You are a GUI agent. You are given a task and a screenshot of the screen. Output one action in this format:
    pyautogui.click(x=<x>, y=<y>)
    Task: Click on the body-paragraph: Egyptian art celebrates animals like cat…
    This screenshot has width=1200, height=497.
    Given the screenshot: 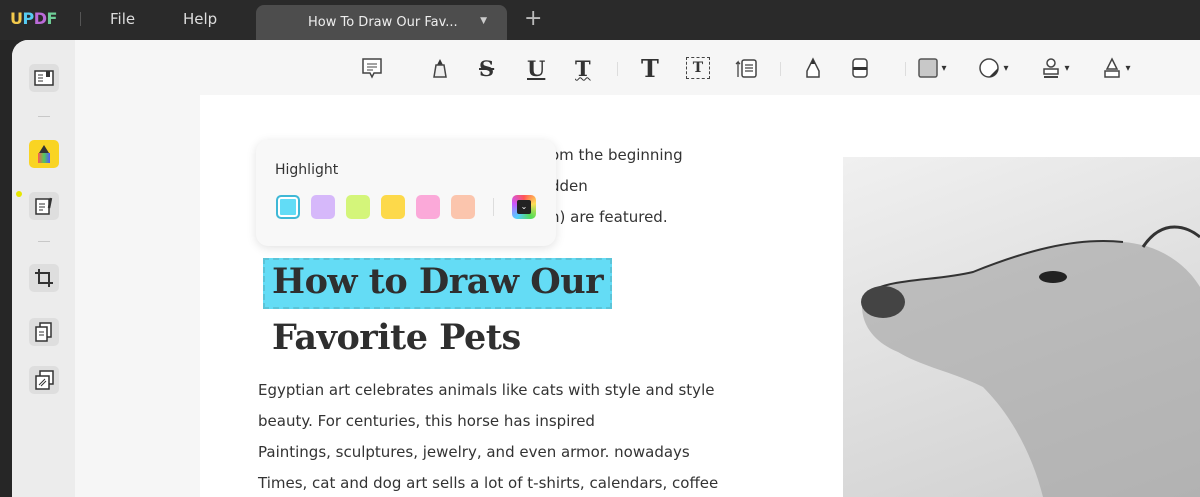 What is the action you would take?
    pyautogui.click(x=488, y=436)
    